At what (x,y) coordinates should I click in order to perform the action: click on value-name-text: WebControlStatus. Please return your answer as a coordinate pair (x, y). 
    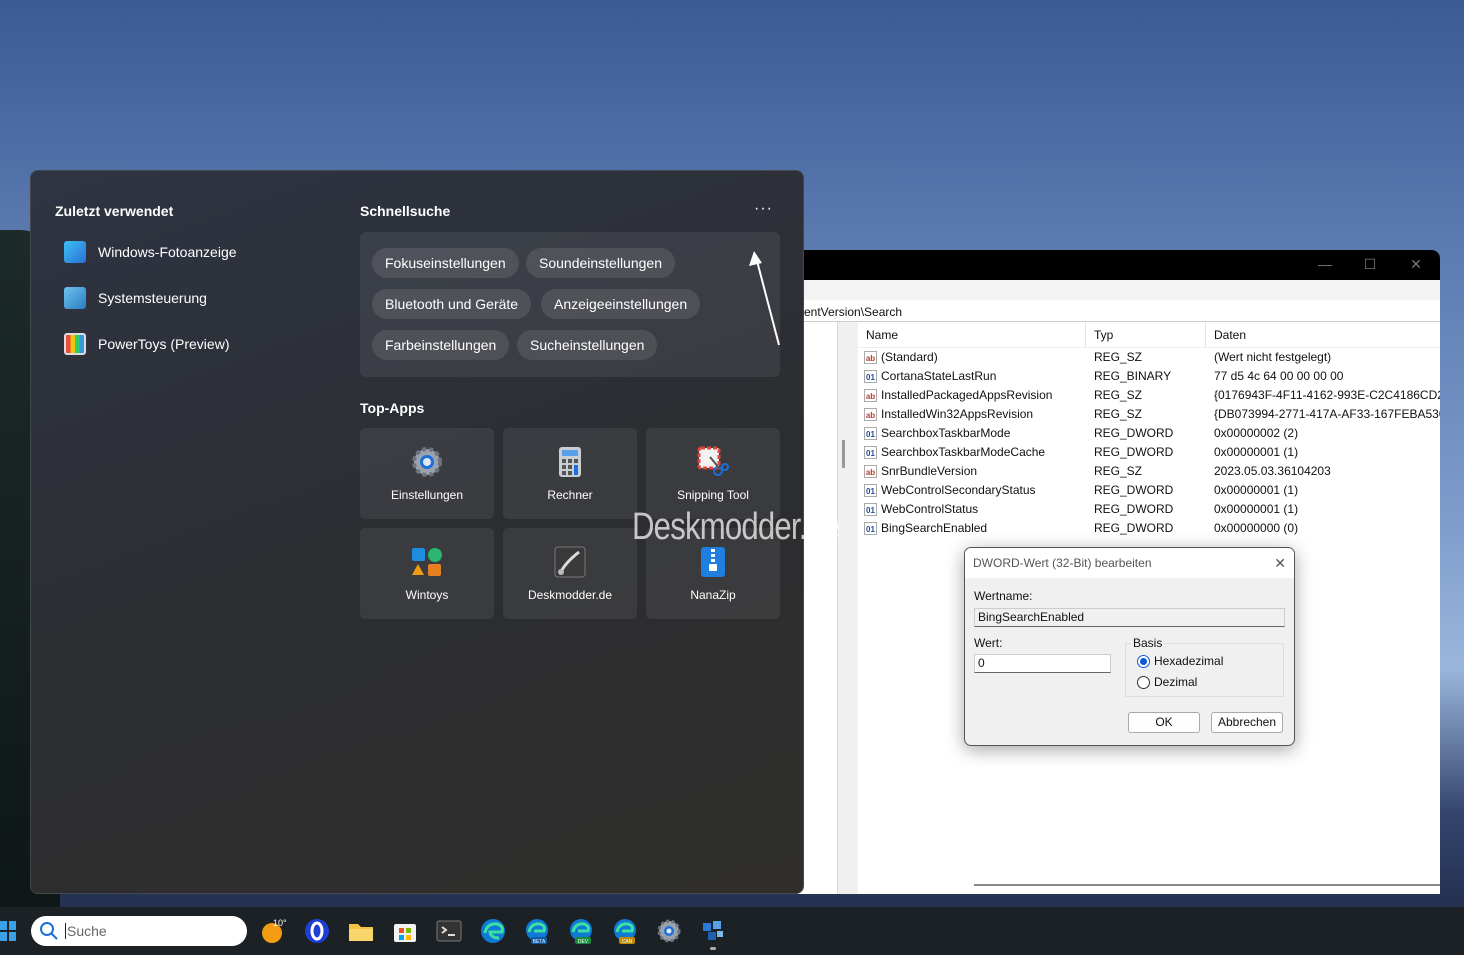
    Looking at the image, I should click on (930, 509).